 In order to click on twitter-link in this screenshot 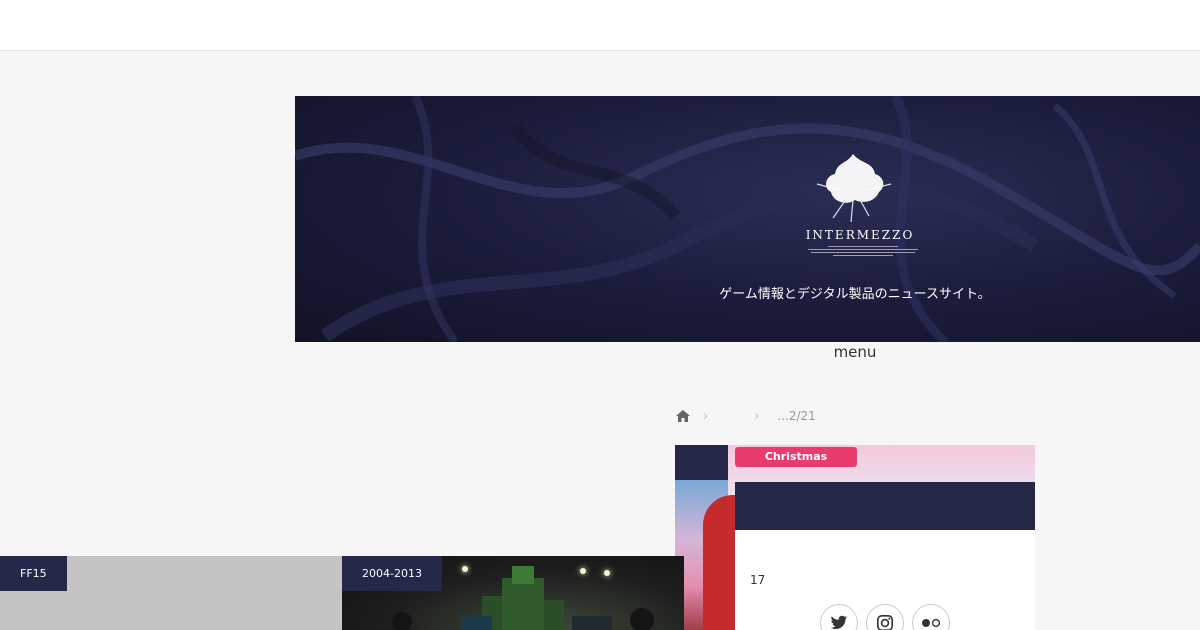, I will do `click(839, 617)`.